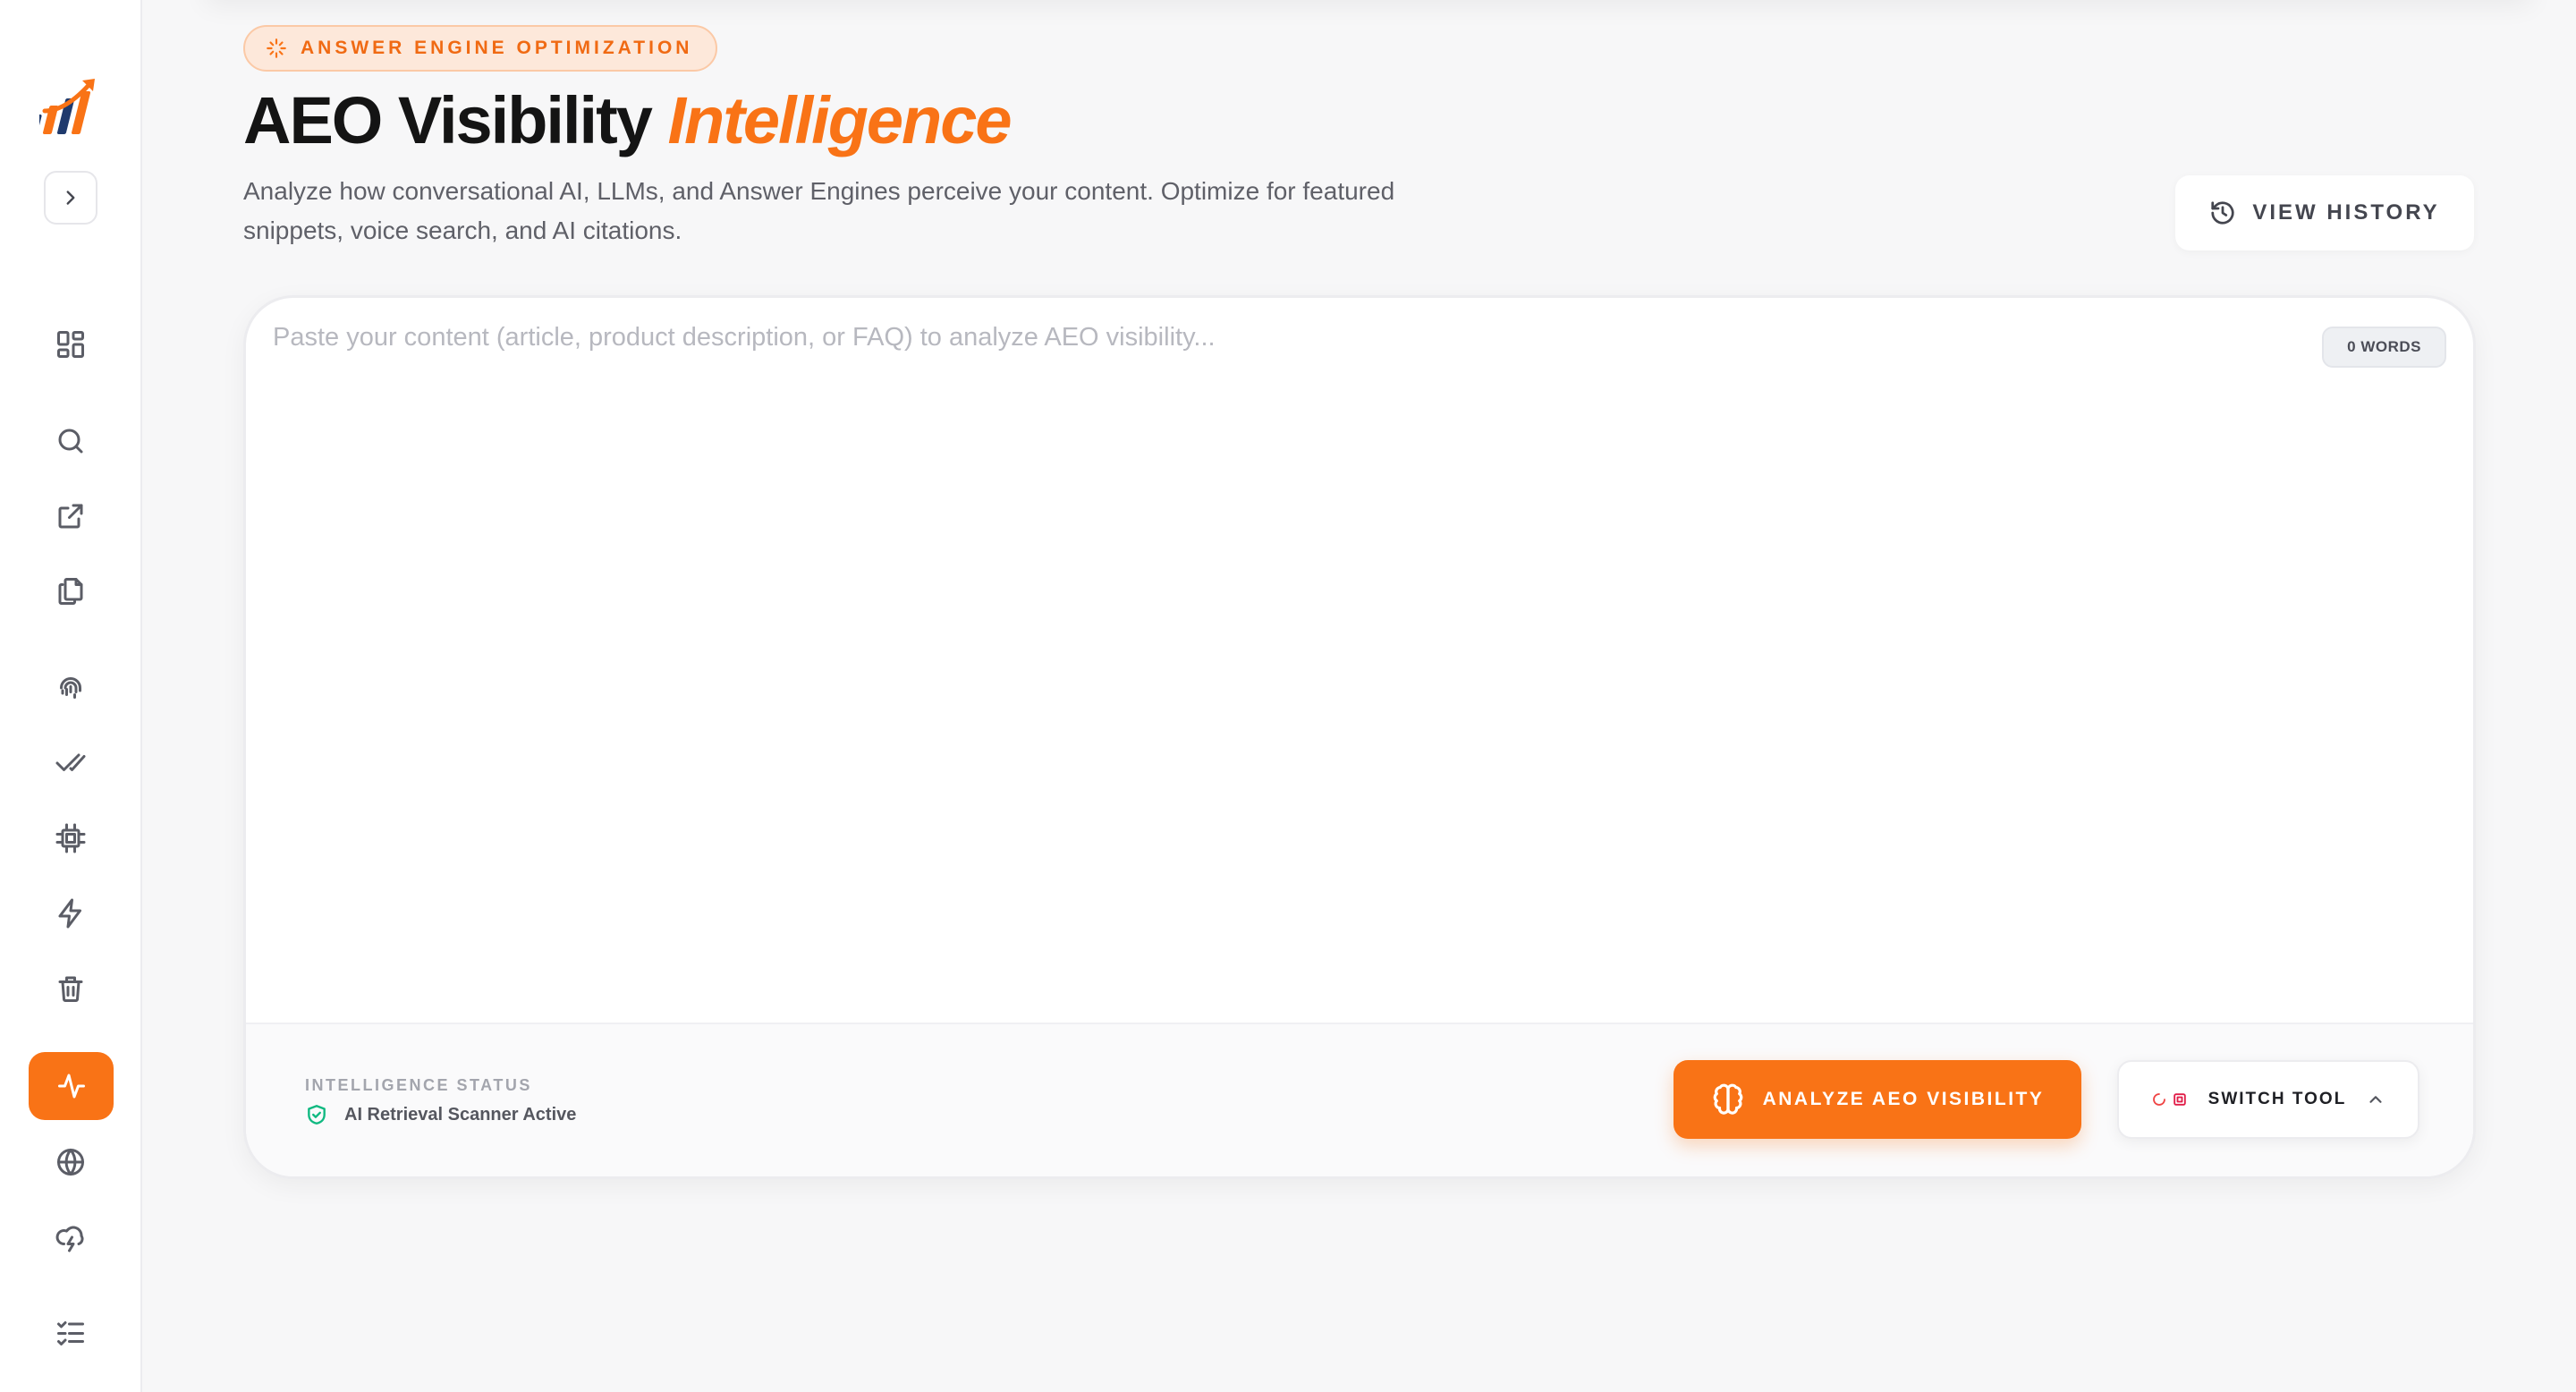 The image size is (2576, 1392). I want to click on sidebar-item-aeo-visibility, so click(71, 1086).